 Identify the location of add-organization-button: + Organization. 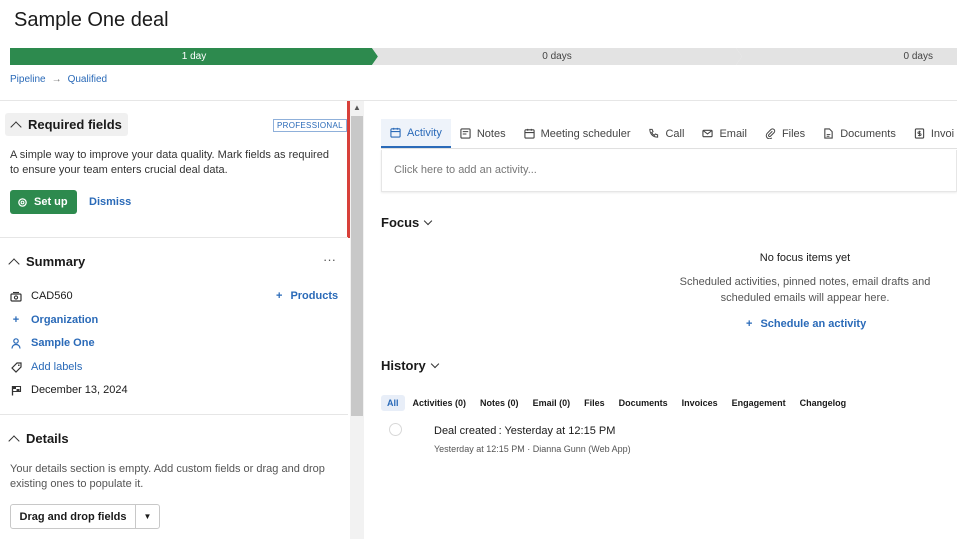
(54, 320).